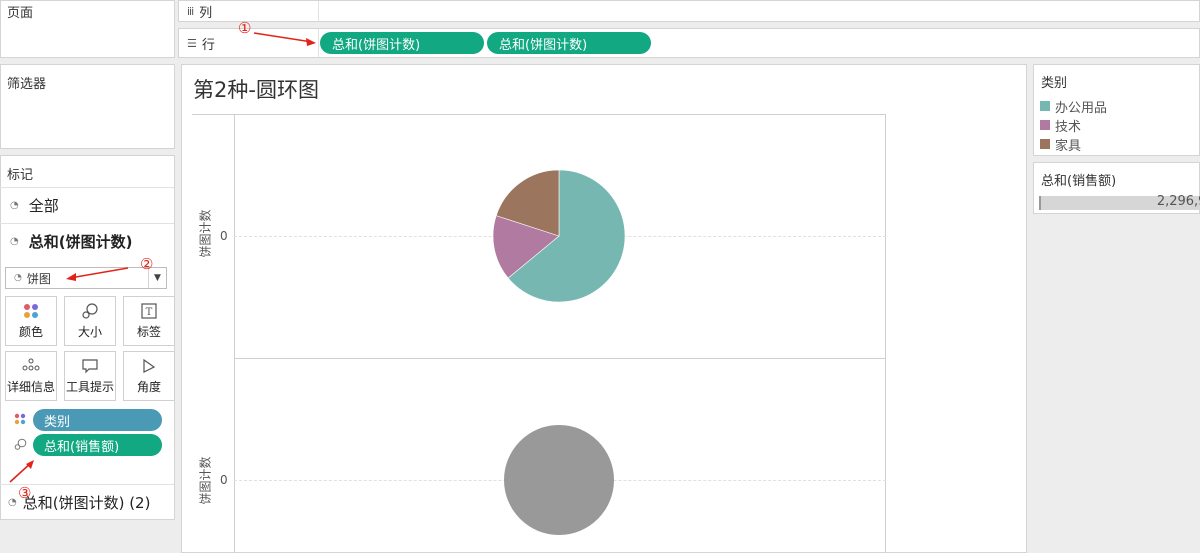 Image resolution: width=1200 pixels, height=553 pixels. I want to click on size-legend: 总和(销售额) 2,296,969, so click(1116, 188).